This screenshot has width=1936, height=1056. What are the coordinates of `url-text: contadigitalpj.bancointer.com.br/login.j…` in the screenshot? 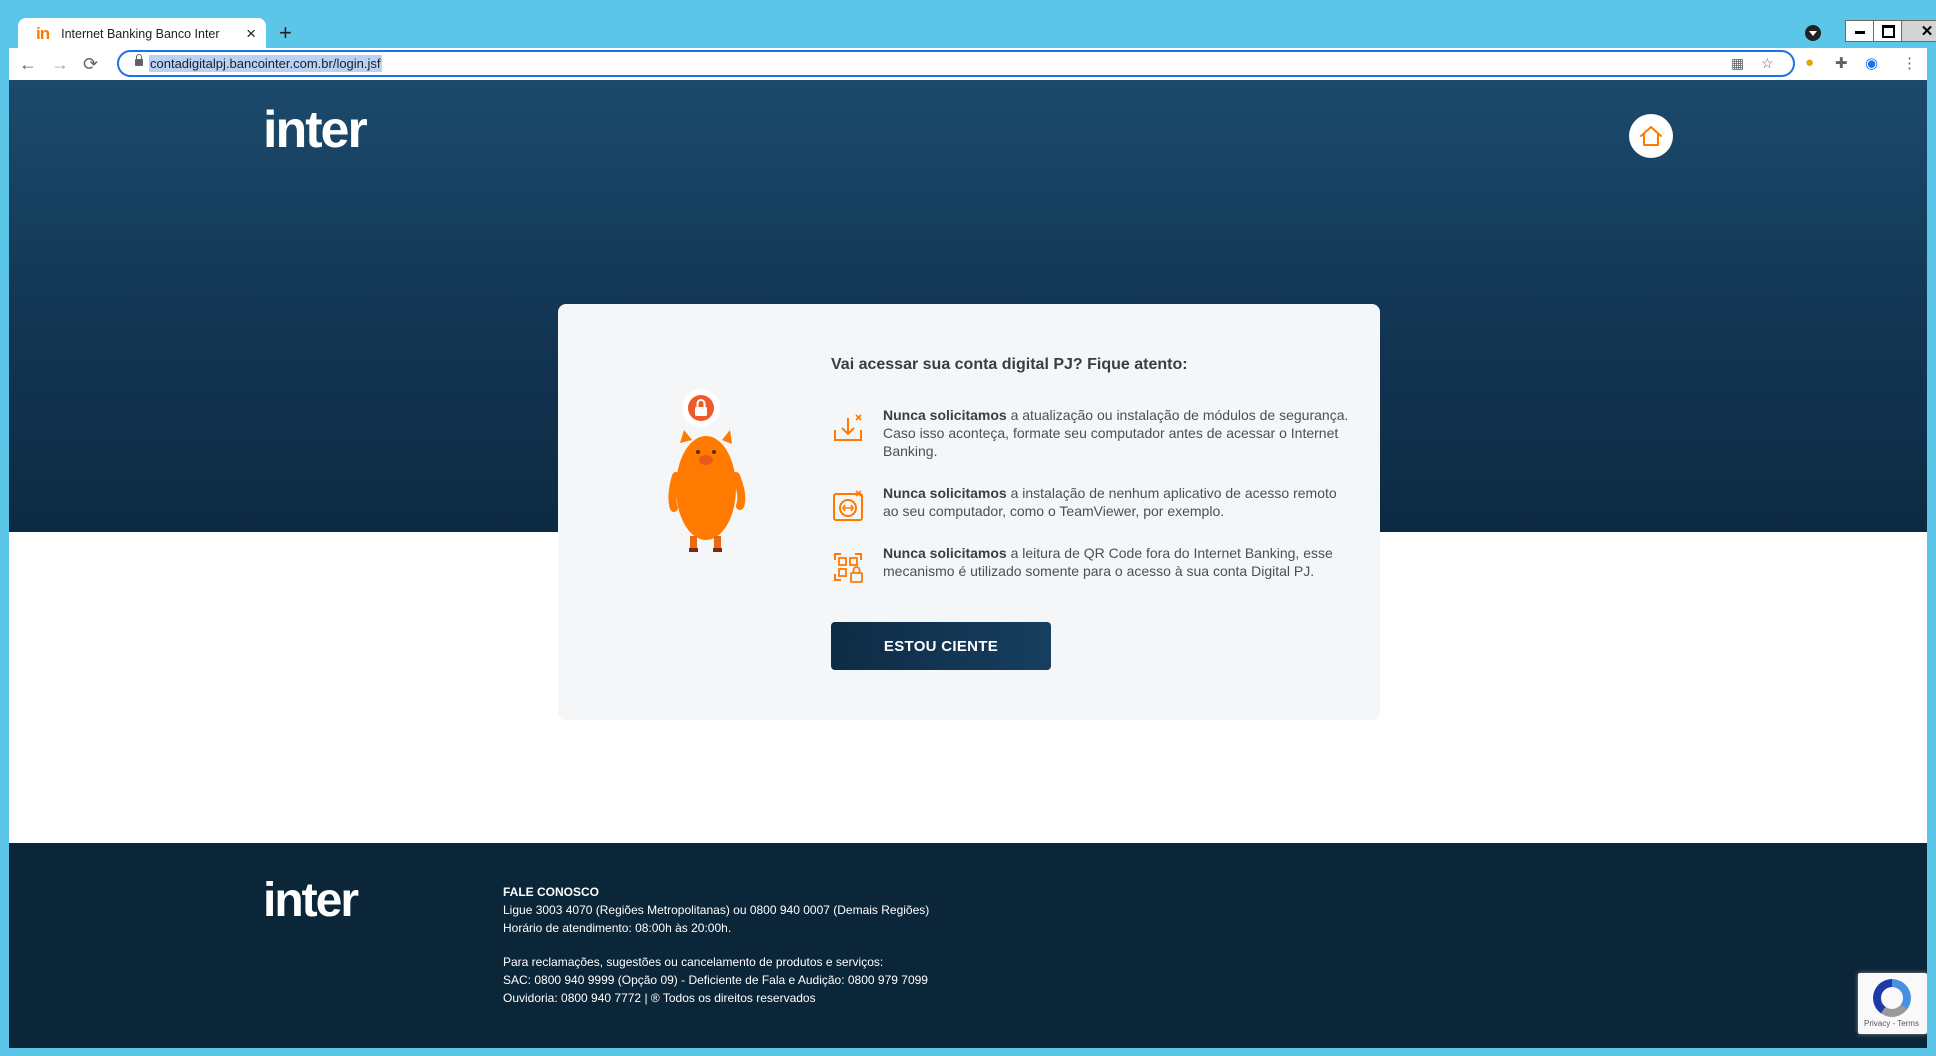 It's located at (265, 63).